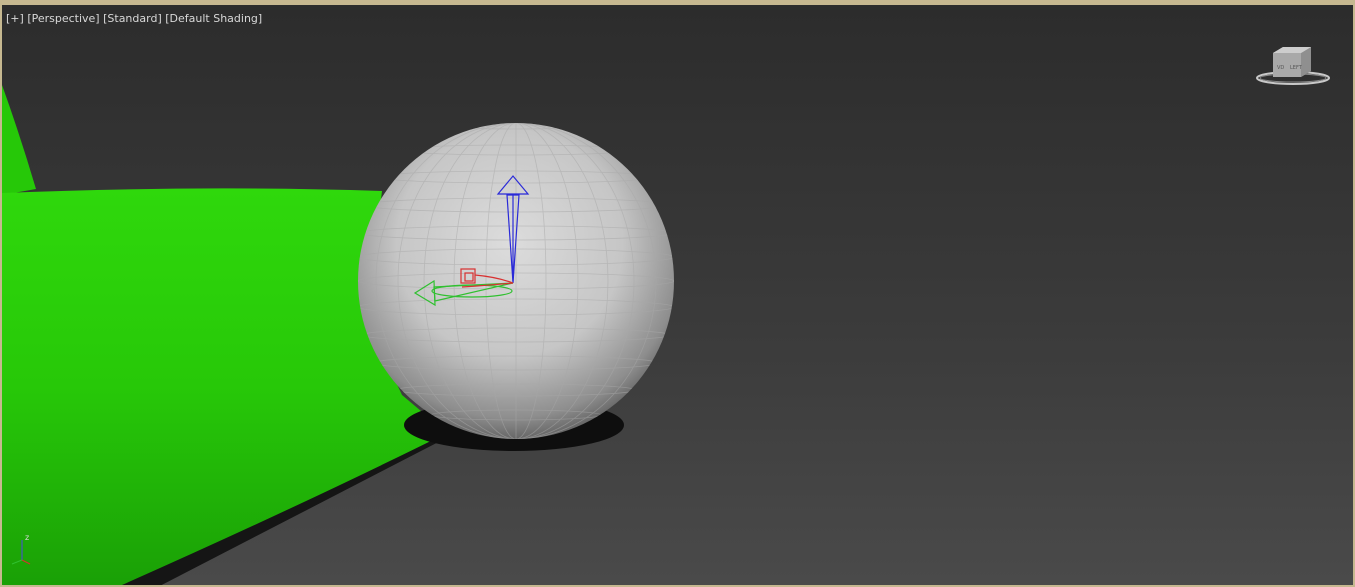  I want to click on sphere-object, so click(516, 280).